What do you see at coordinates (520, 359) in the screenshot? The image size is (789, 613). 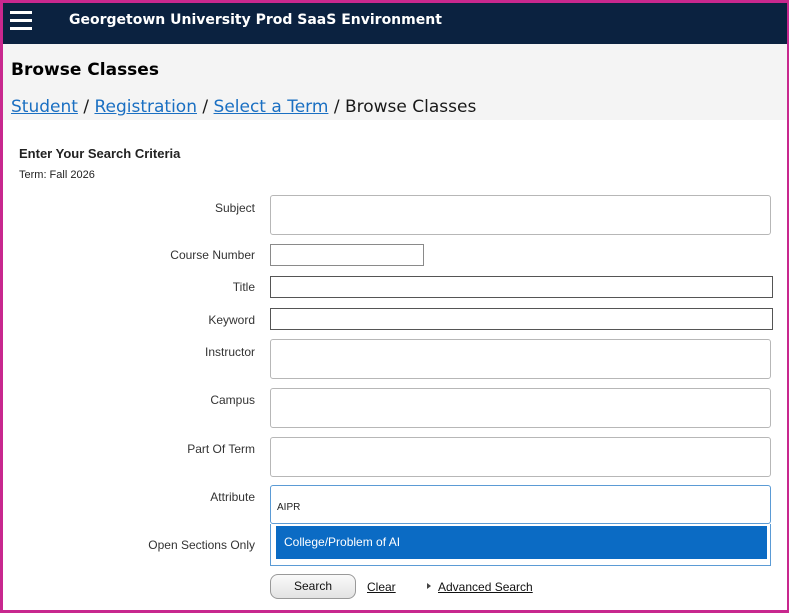 I see `instructor-input` at bounding box center [520, 359].